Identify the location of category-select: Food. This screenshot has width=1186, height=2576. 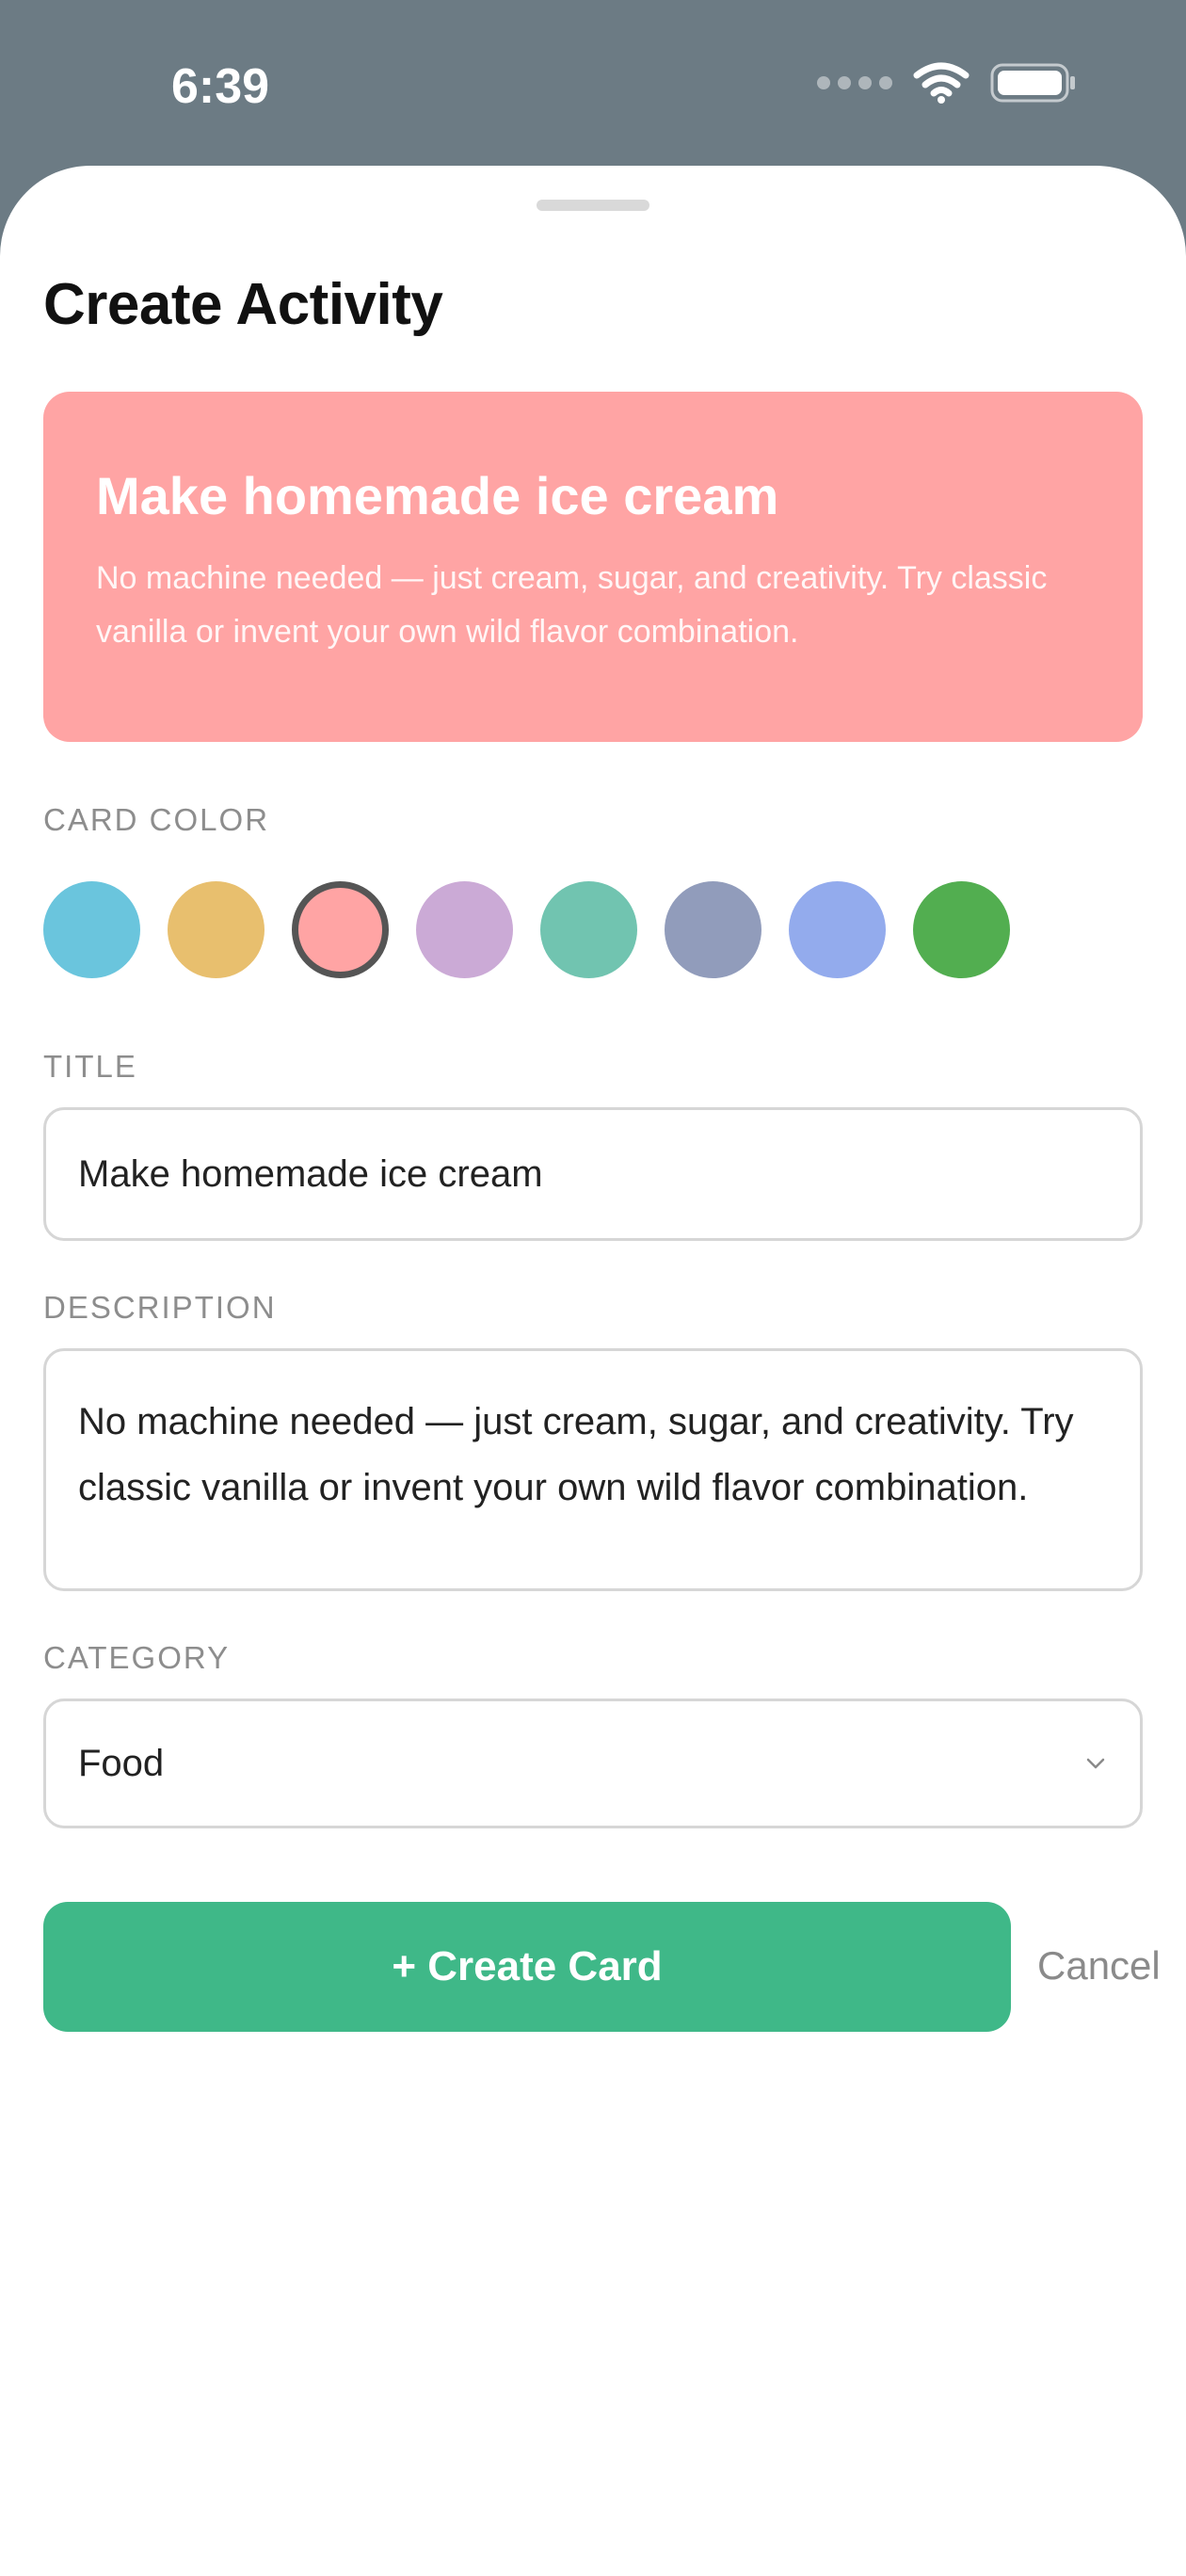
(593, 1763).